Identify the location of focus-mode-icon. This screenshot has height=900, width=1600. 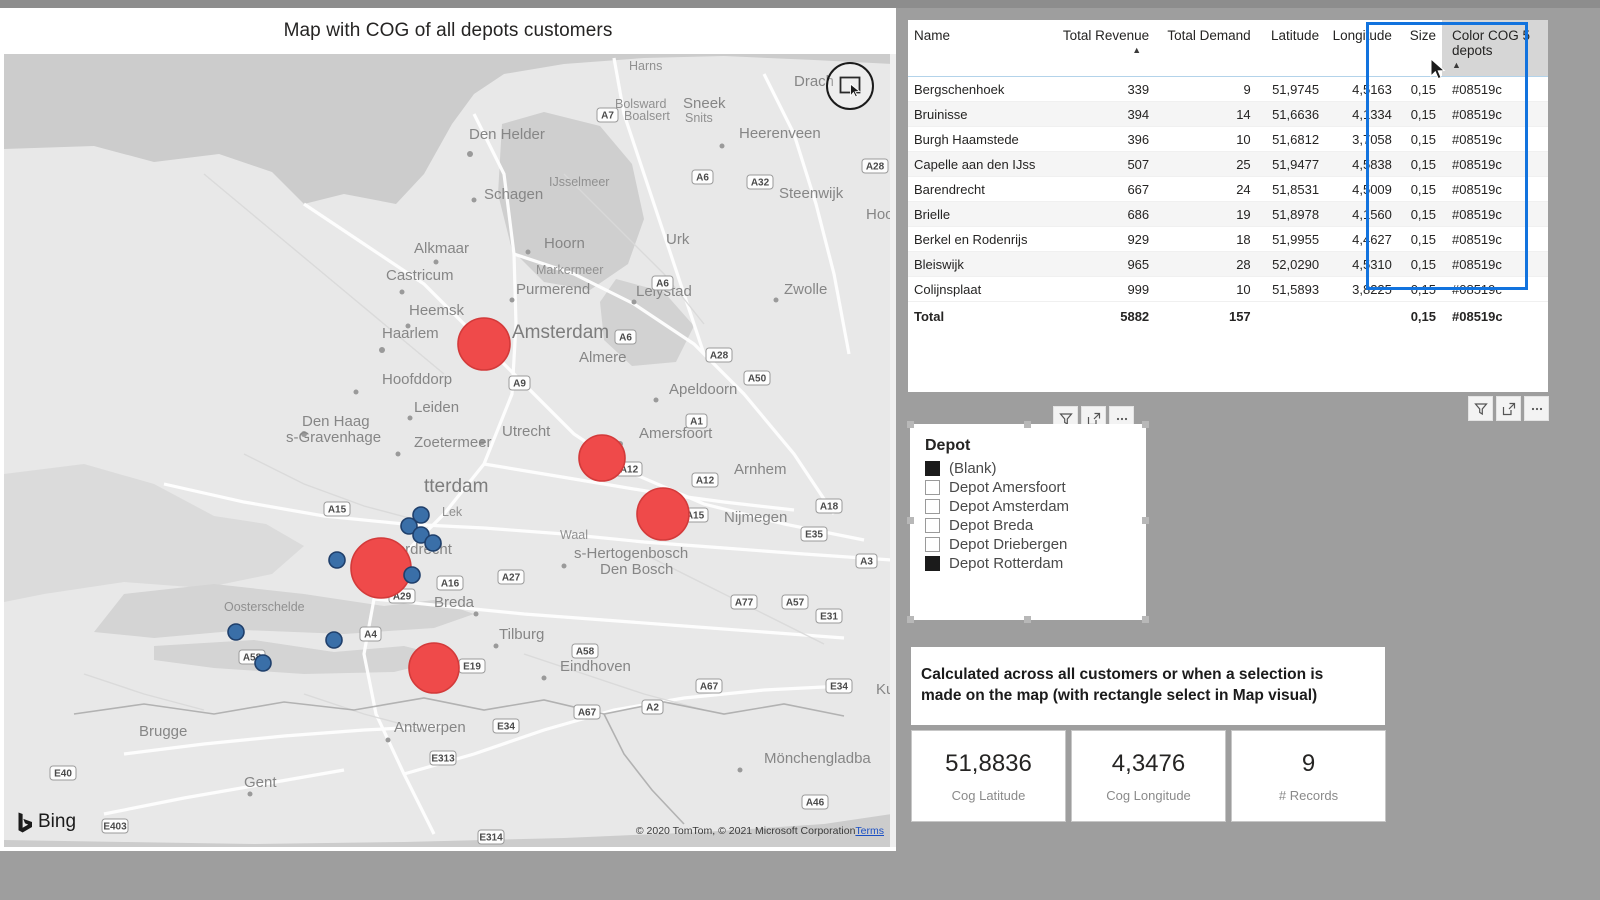
(1508, 408).